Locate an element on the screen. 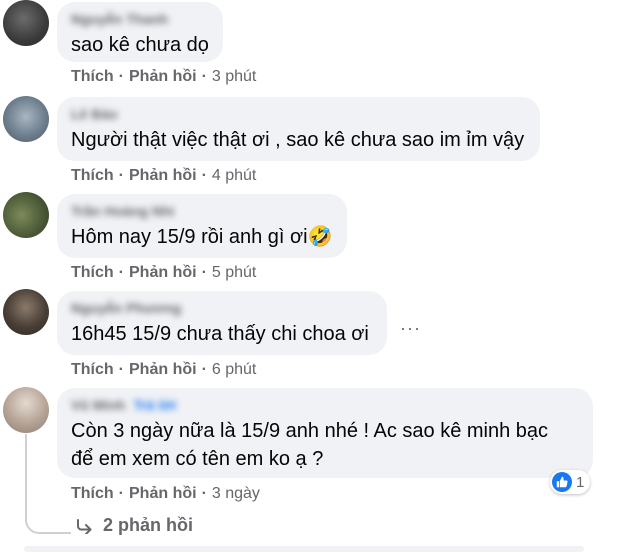 This screenshot has height=555, width=620. comment-text: 16h45 15/9 chưa thấy chi choa ơi is located at coordinates (220, 334).